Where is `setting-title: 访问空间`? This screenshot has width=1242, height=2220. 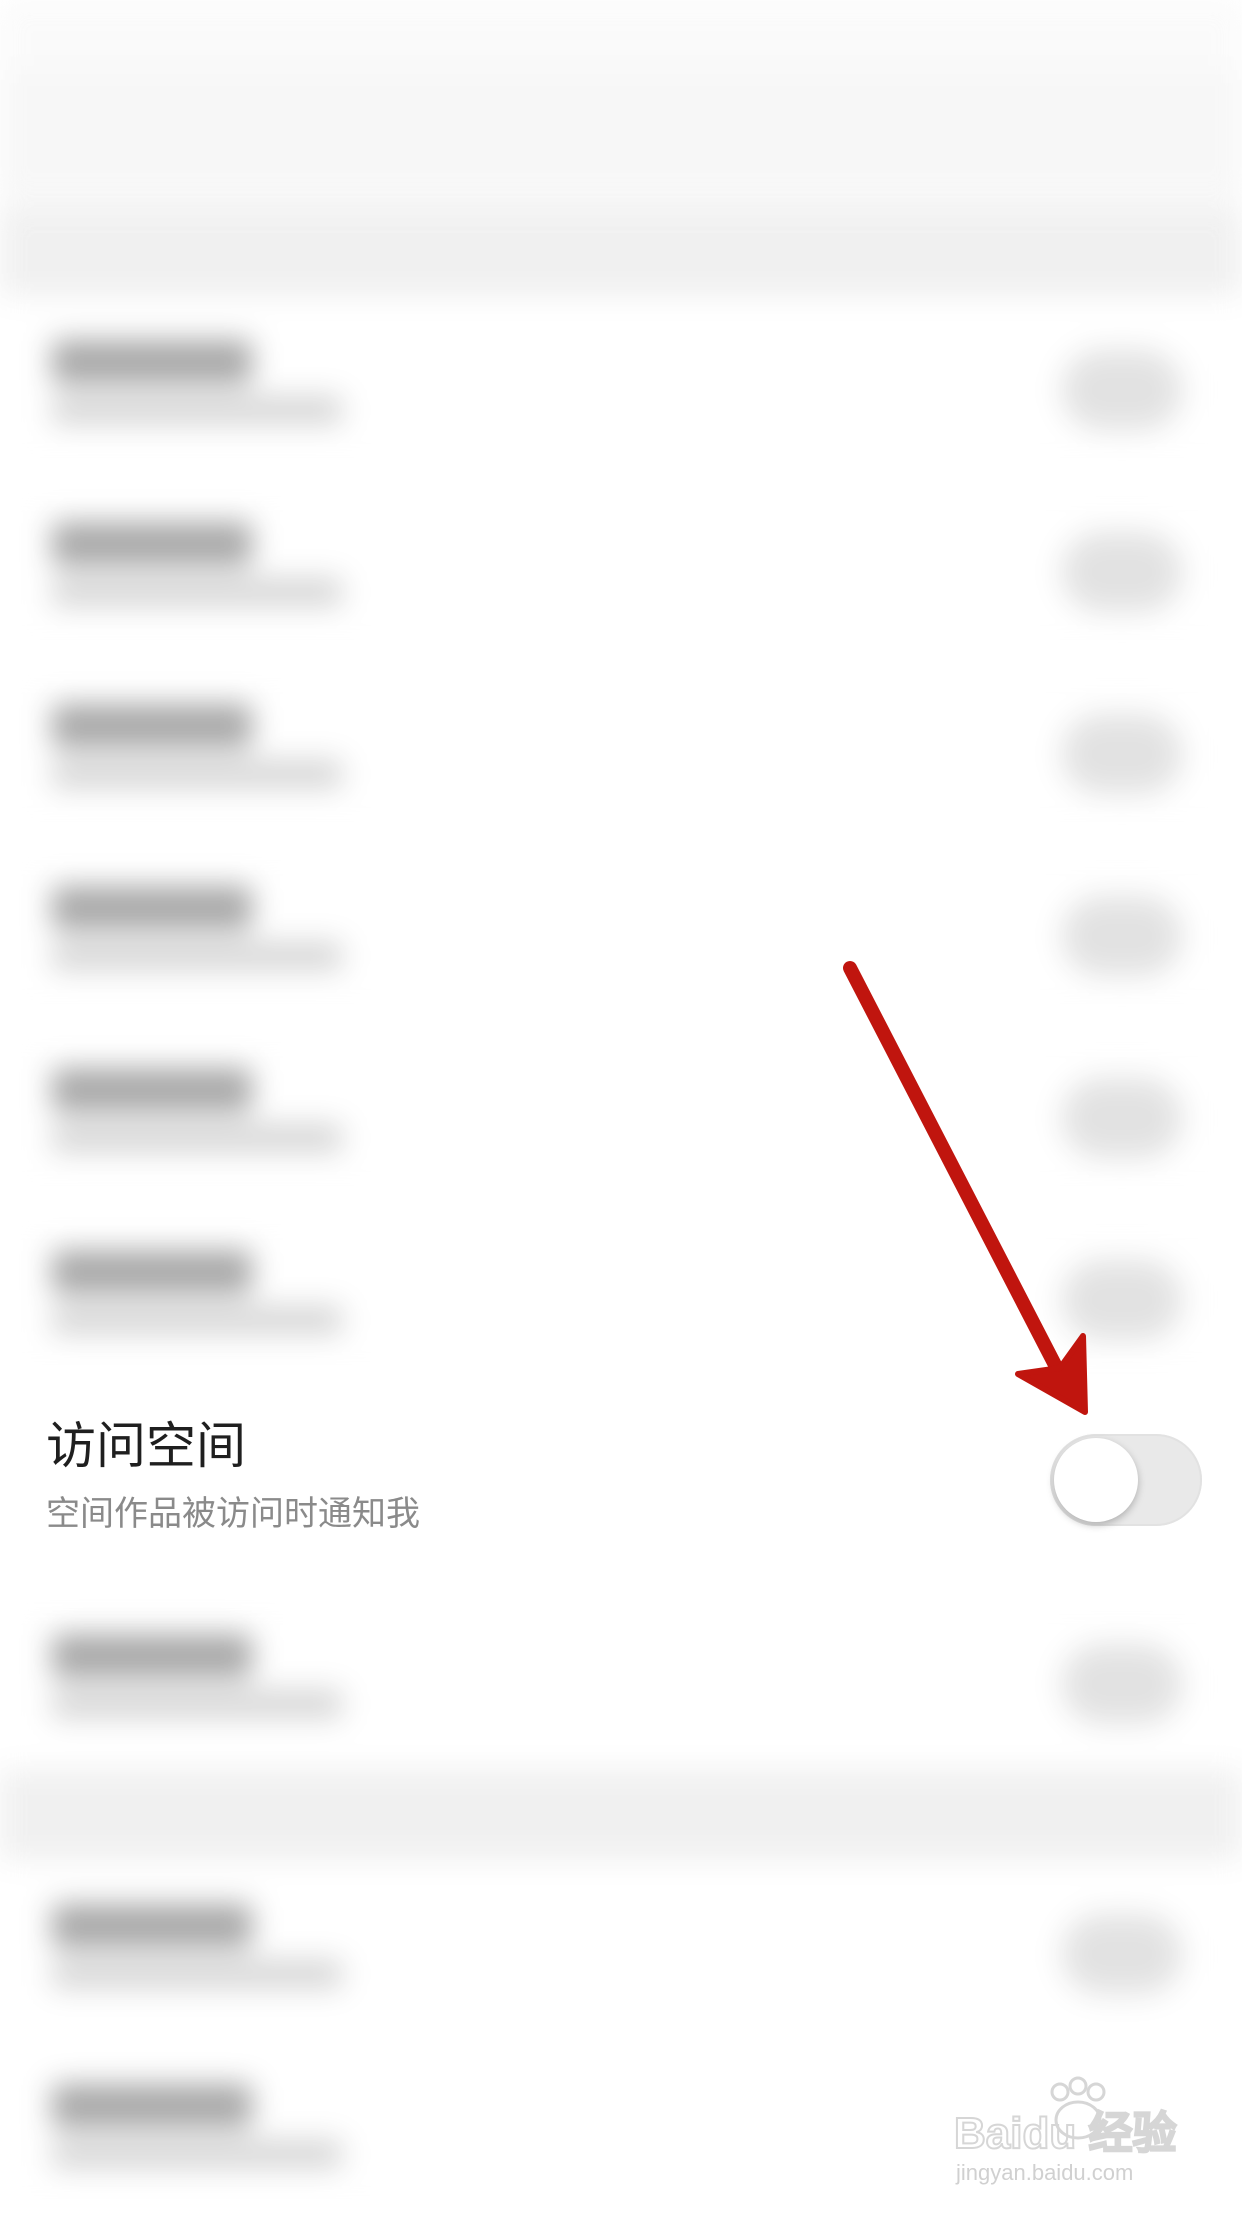 setting-title: 访问空间 is located at coordinates (146, 1446).